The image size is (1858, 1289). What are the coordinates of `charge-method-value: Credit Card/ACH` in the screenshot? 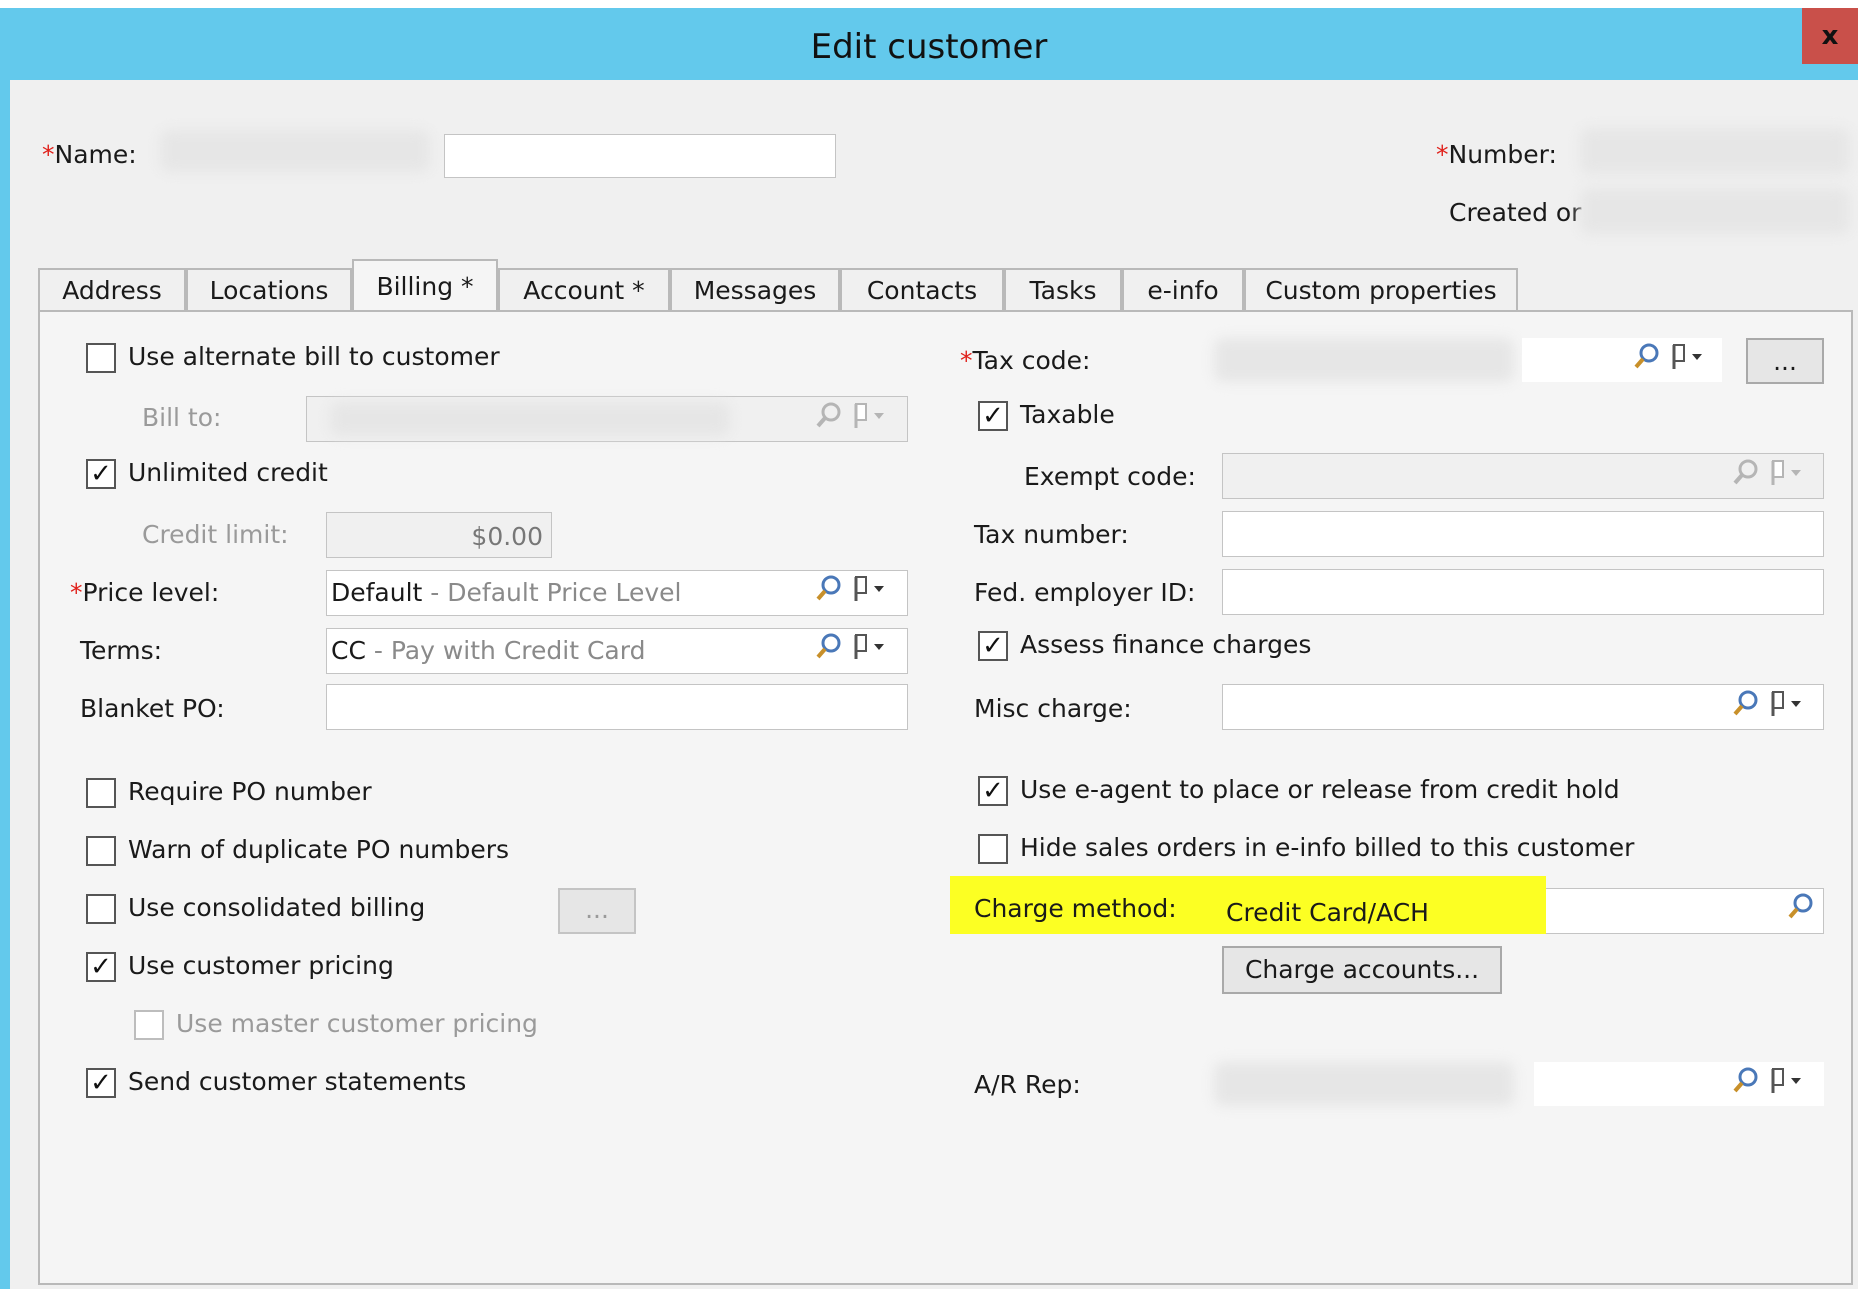 It's located at (1327, 912).